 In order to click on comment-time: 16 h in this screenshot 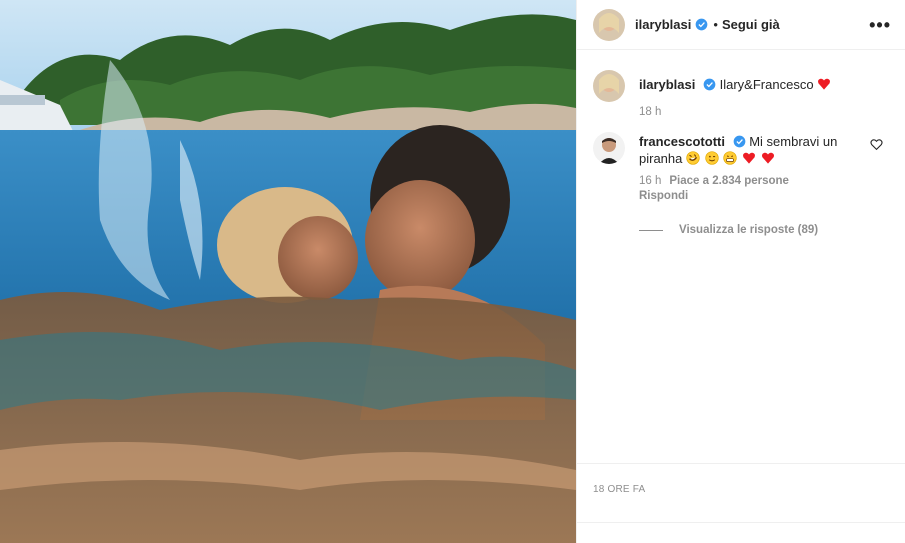, I will do `click(650, 181)`.